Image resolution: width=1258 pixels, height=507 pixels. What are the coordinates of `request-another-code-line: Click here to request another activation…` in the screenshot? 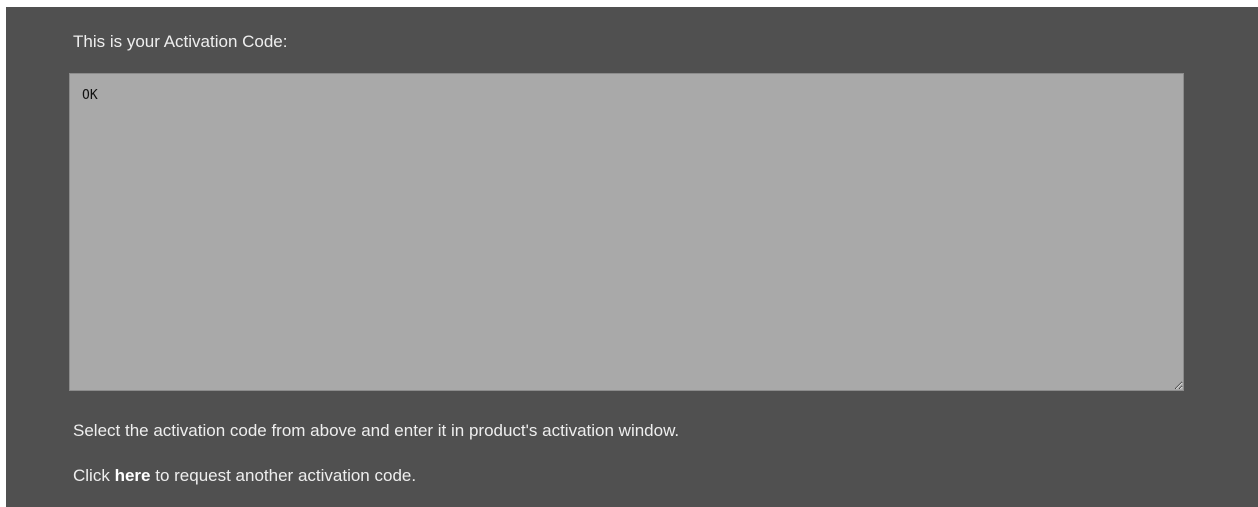 It's located at (244, 476).